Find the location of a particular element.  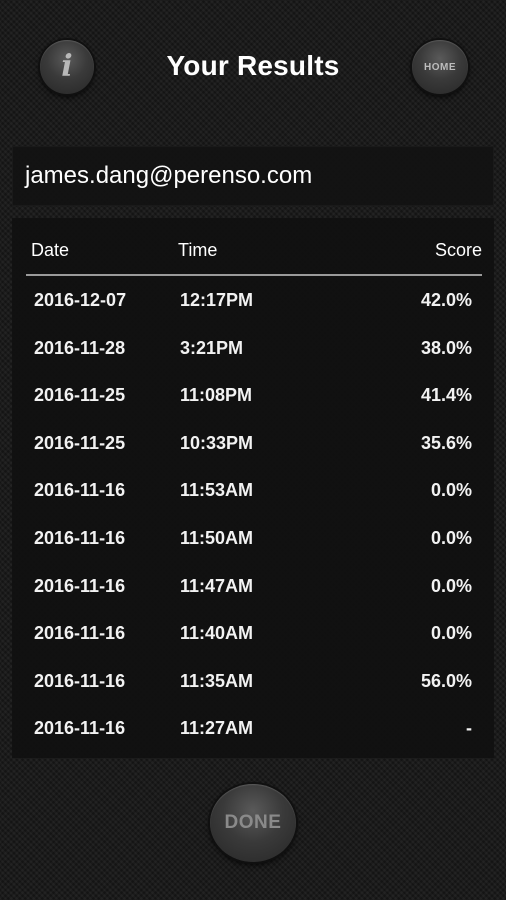

home-button: HOME is located at coordinates (440, 67).